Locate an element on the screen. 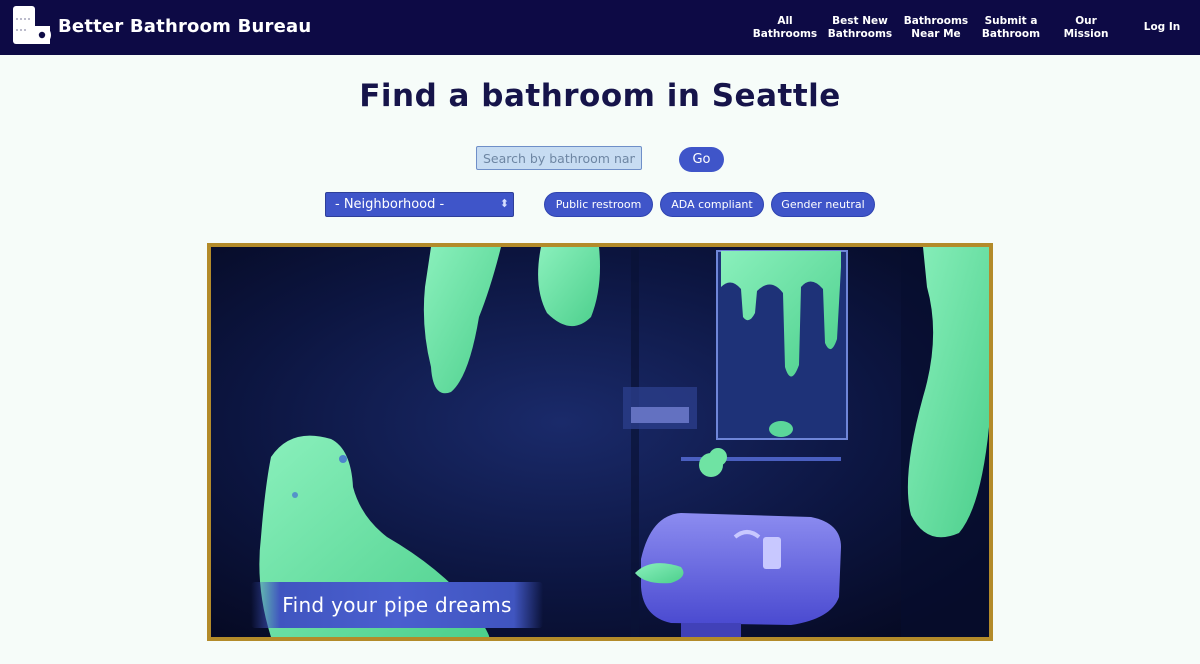 This screenshot has height=664, width=1200. toilet-paper-icon is located at coordinates (32, 26).